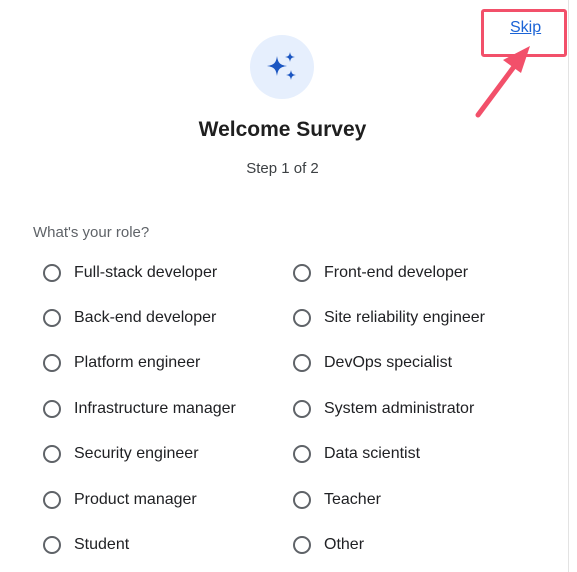 The image size is (577, 572). I want to click on role-option-teacher: Teacher, so click(418, 499).